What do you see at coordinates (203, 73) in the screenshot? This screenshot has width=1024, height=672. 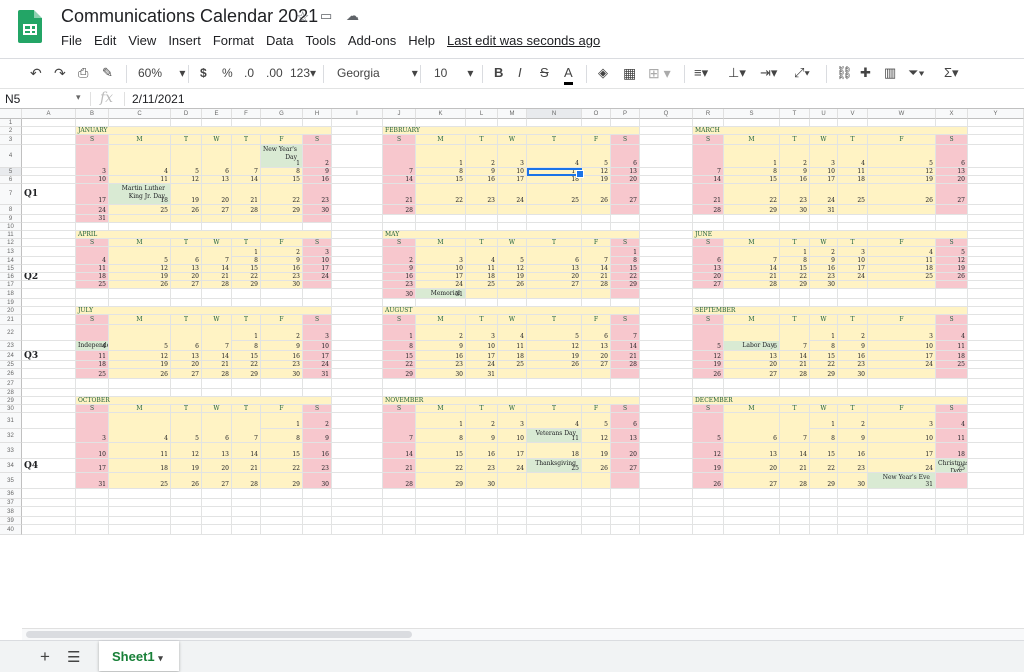 I see `currency-format-button: $` at bounding box center [203, 73].